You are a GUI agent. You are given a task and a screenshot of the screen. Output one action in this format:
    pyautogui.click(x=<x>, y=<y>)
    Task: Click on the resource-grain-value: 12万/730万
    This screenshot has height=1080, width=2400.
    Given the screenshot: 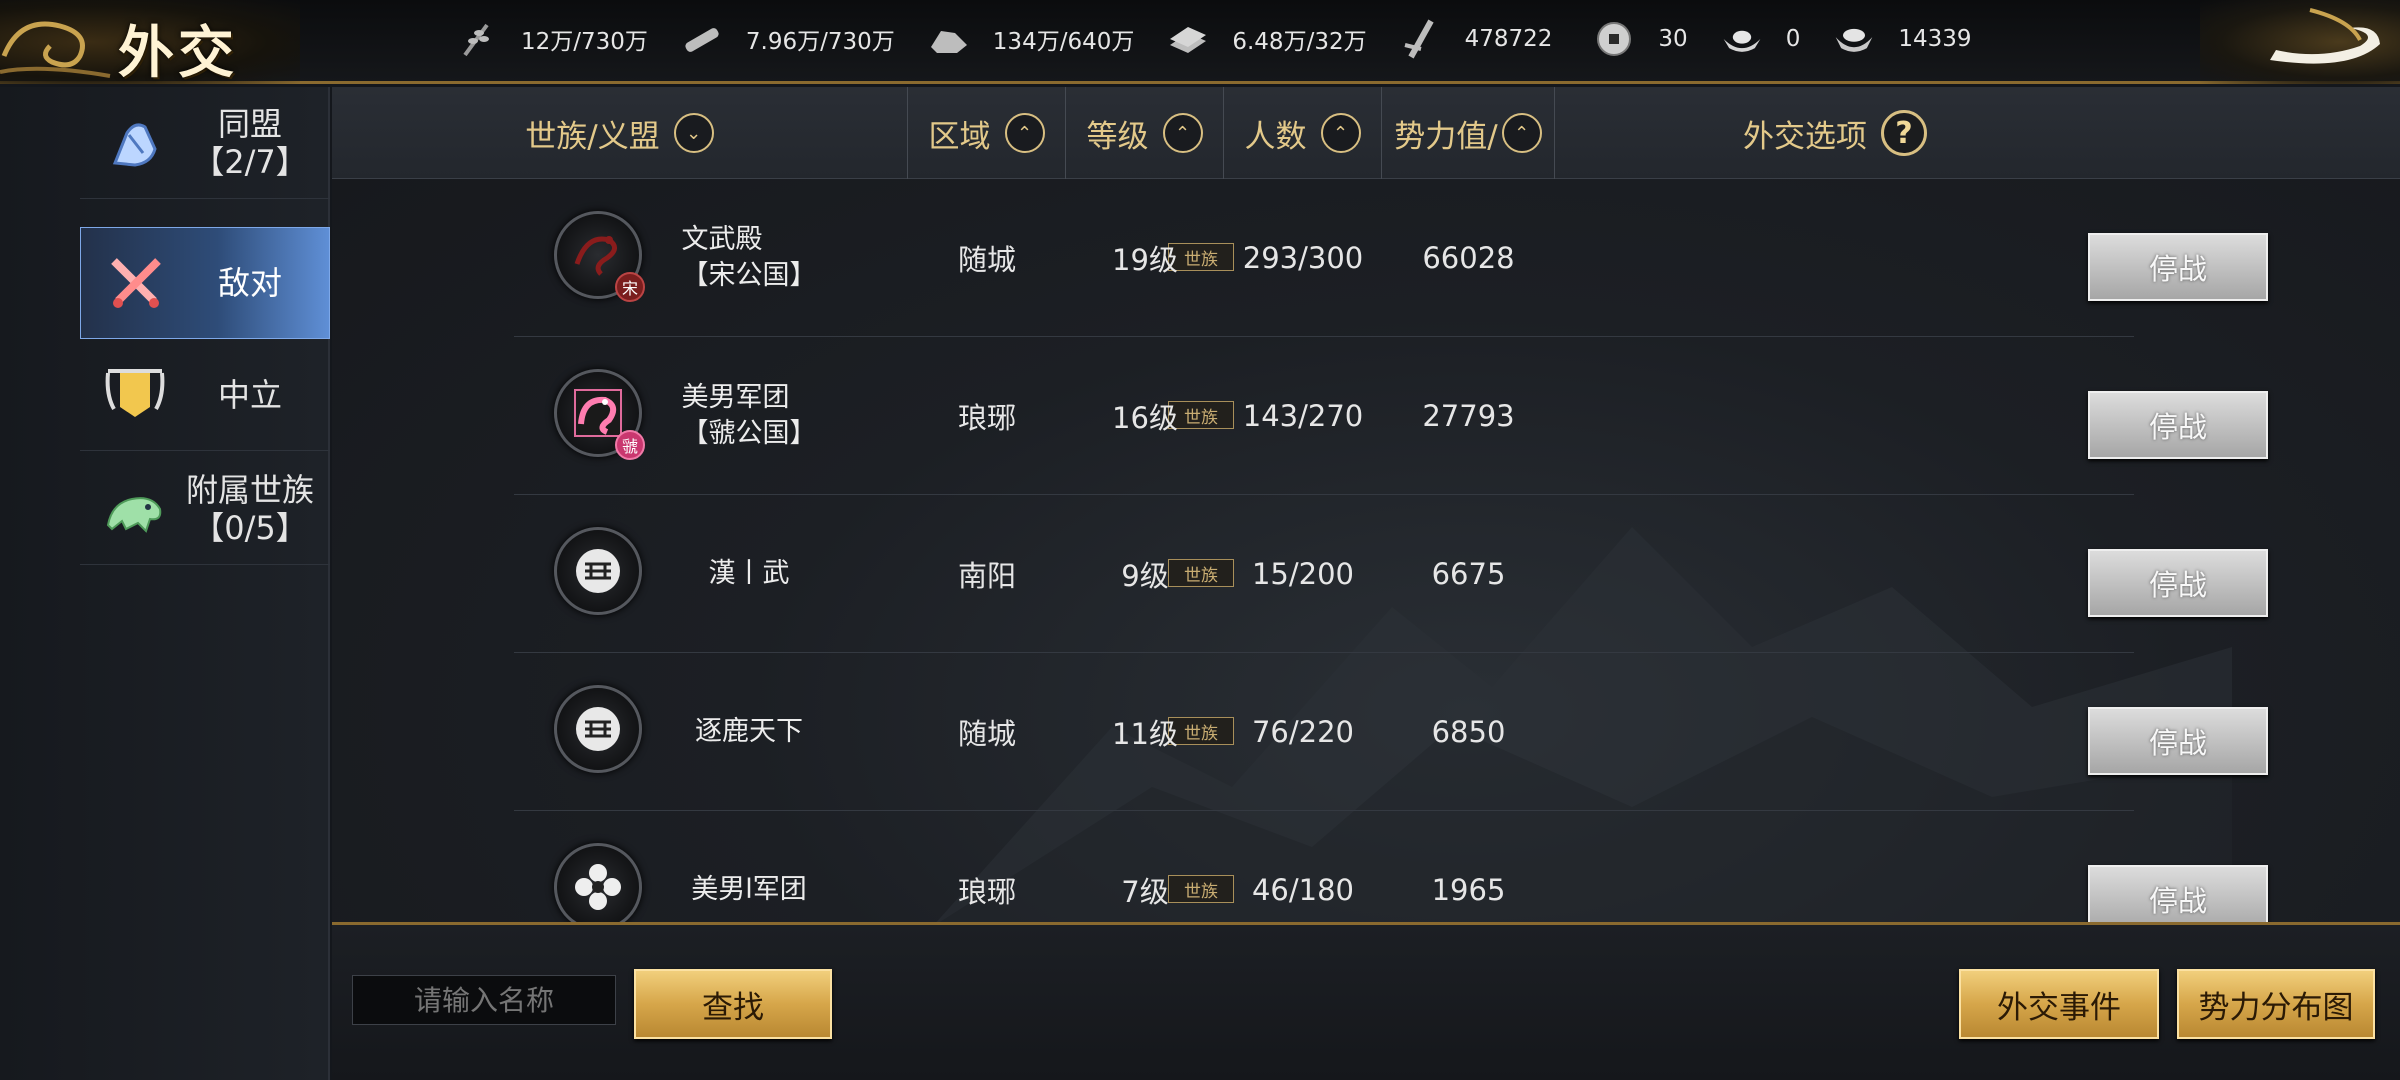 What is the action you would take?
    pyautogui.click(x=584, y=42)
    